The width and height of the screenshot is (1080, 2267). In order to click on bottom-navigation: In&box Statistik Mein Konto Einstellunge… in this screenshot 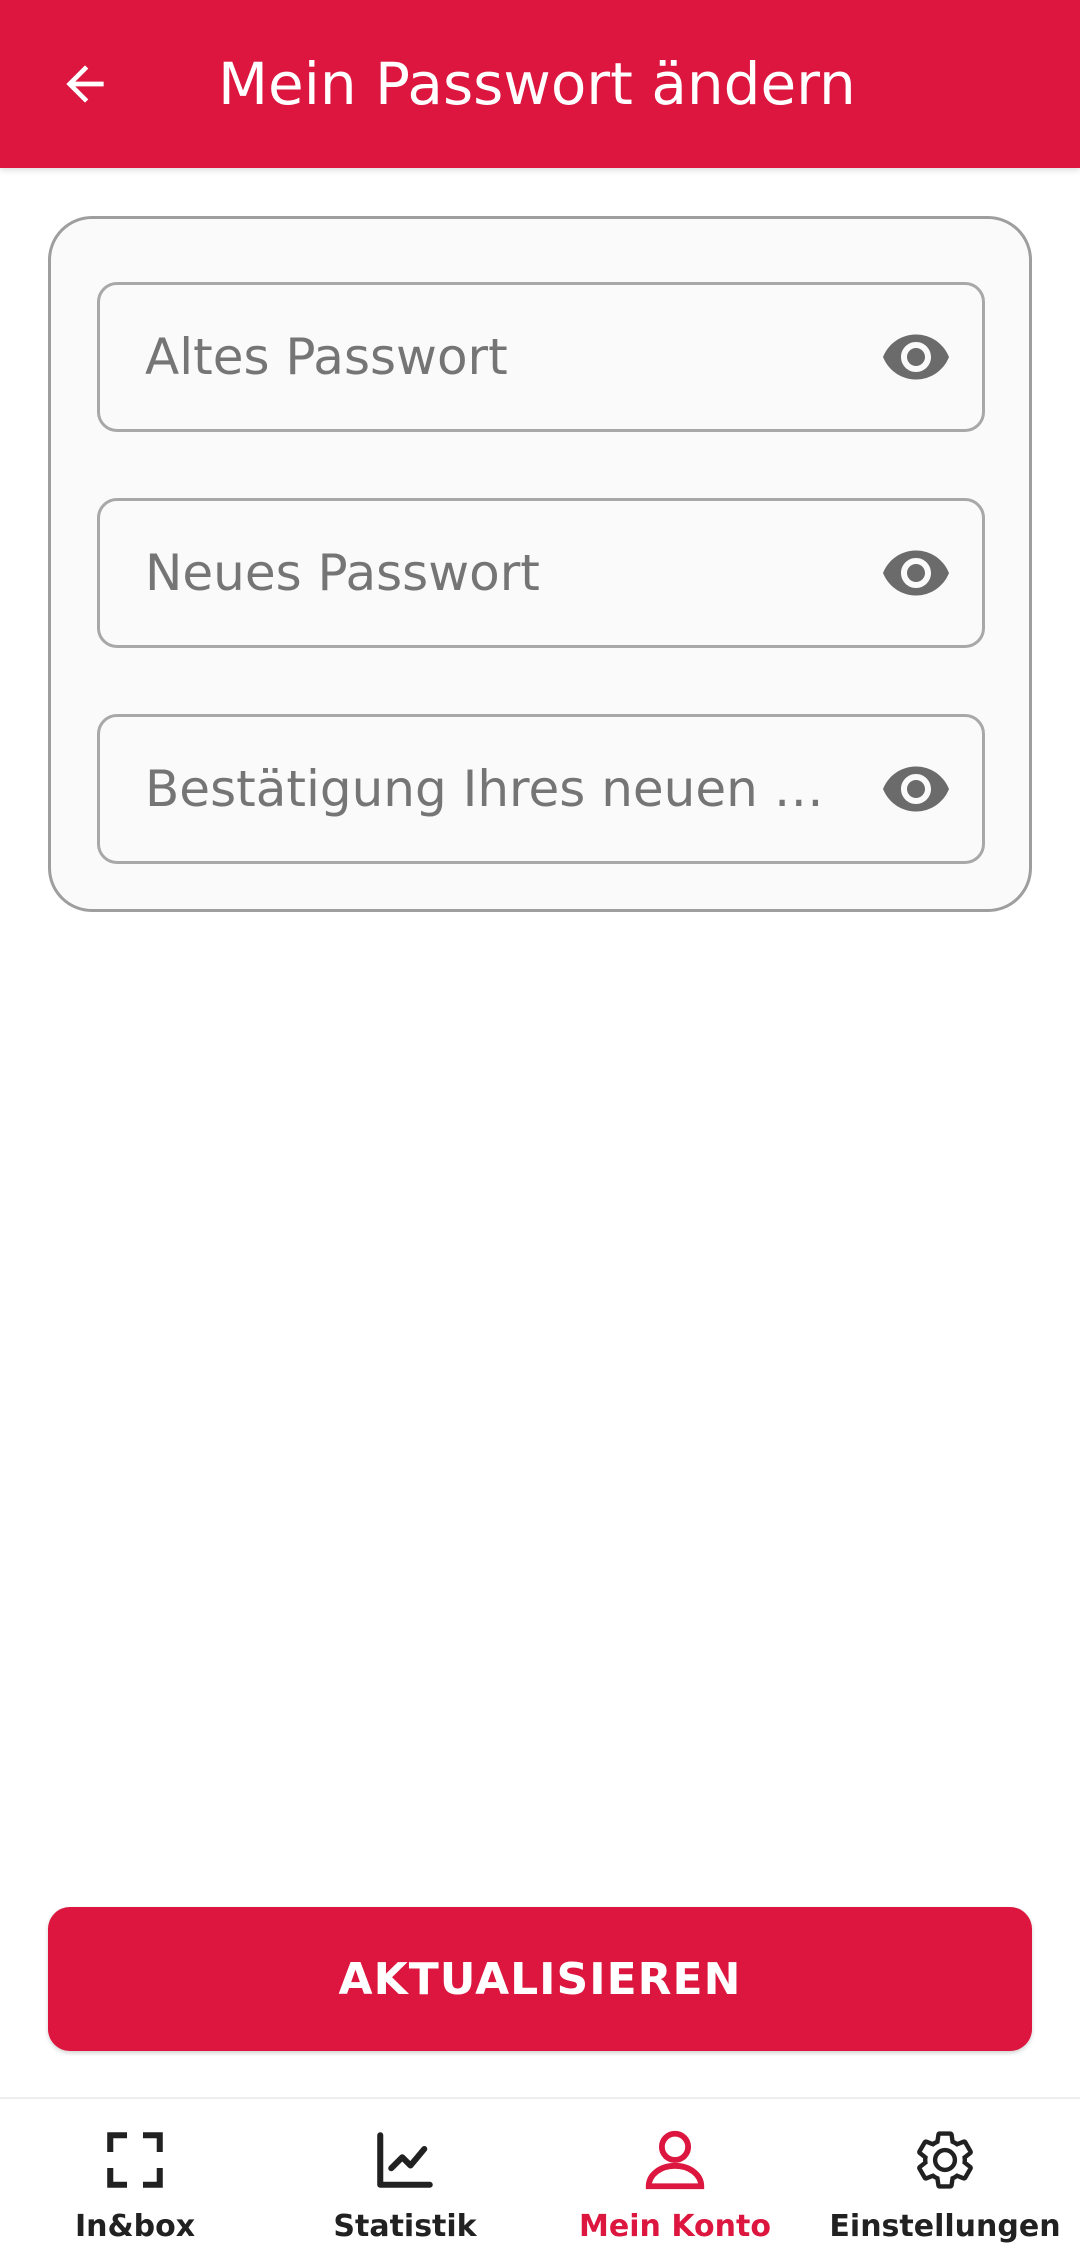, I will do `click(540, 2182)`.